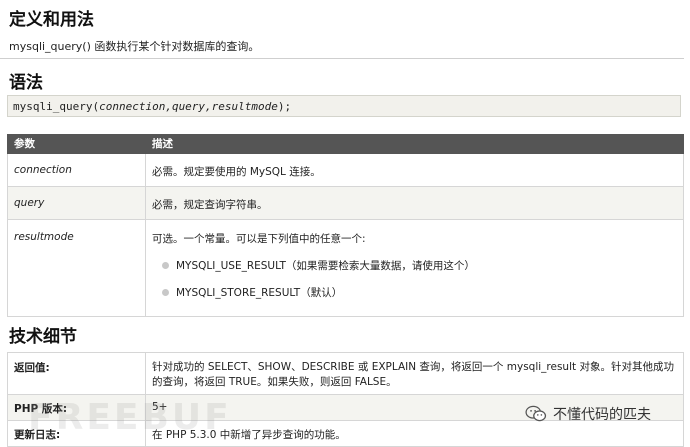  I want to click on table-header-row: 参数 描述, so click(345, 144).